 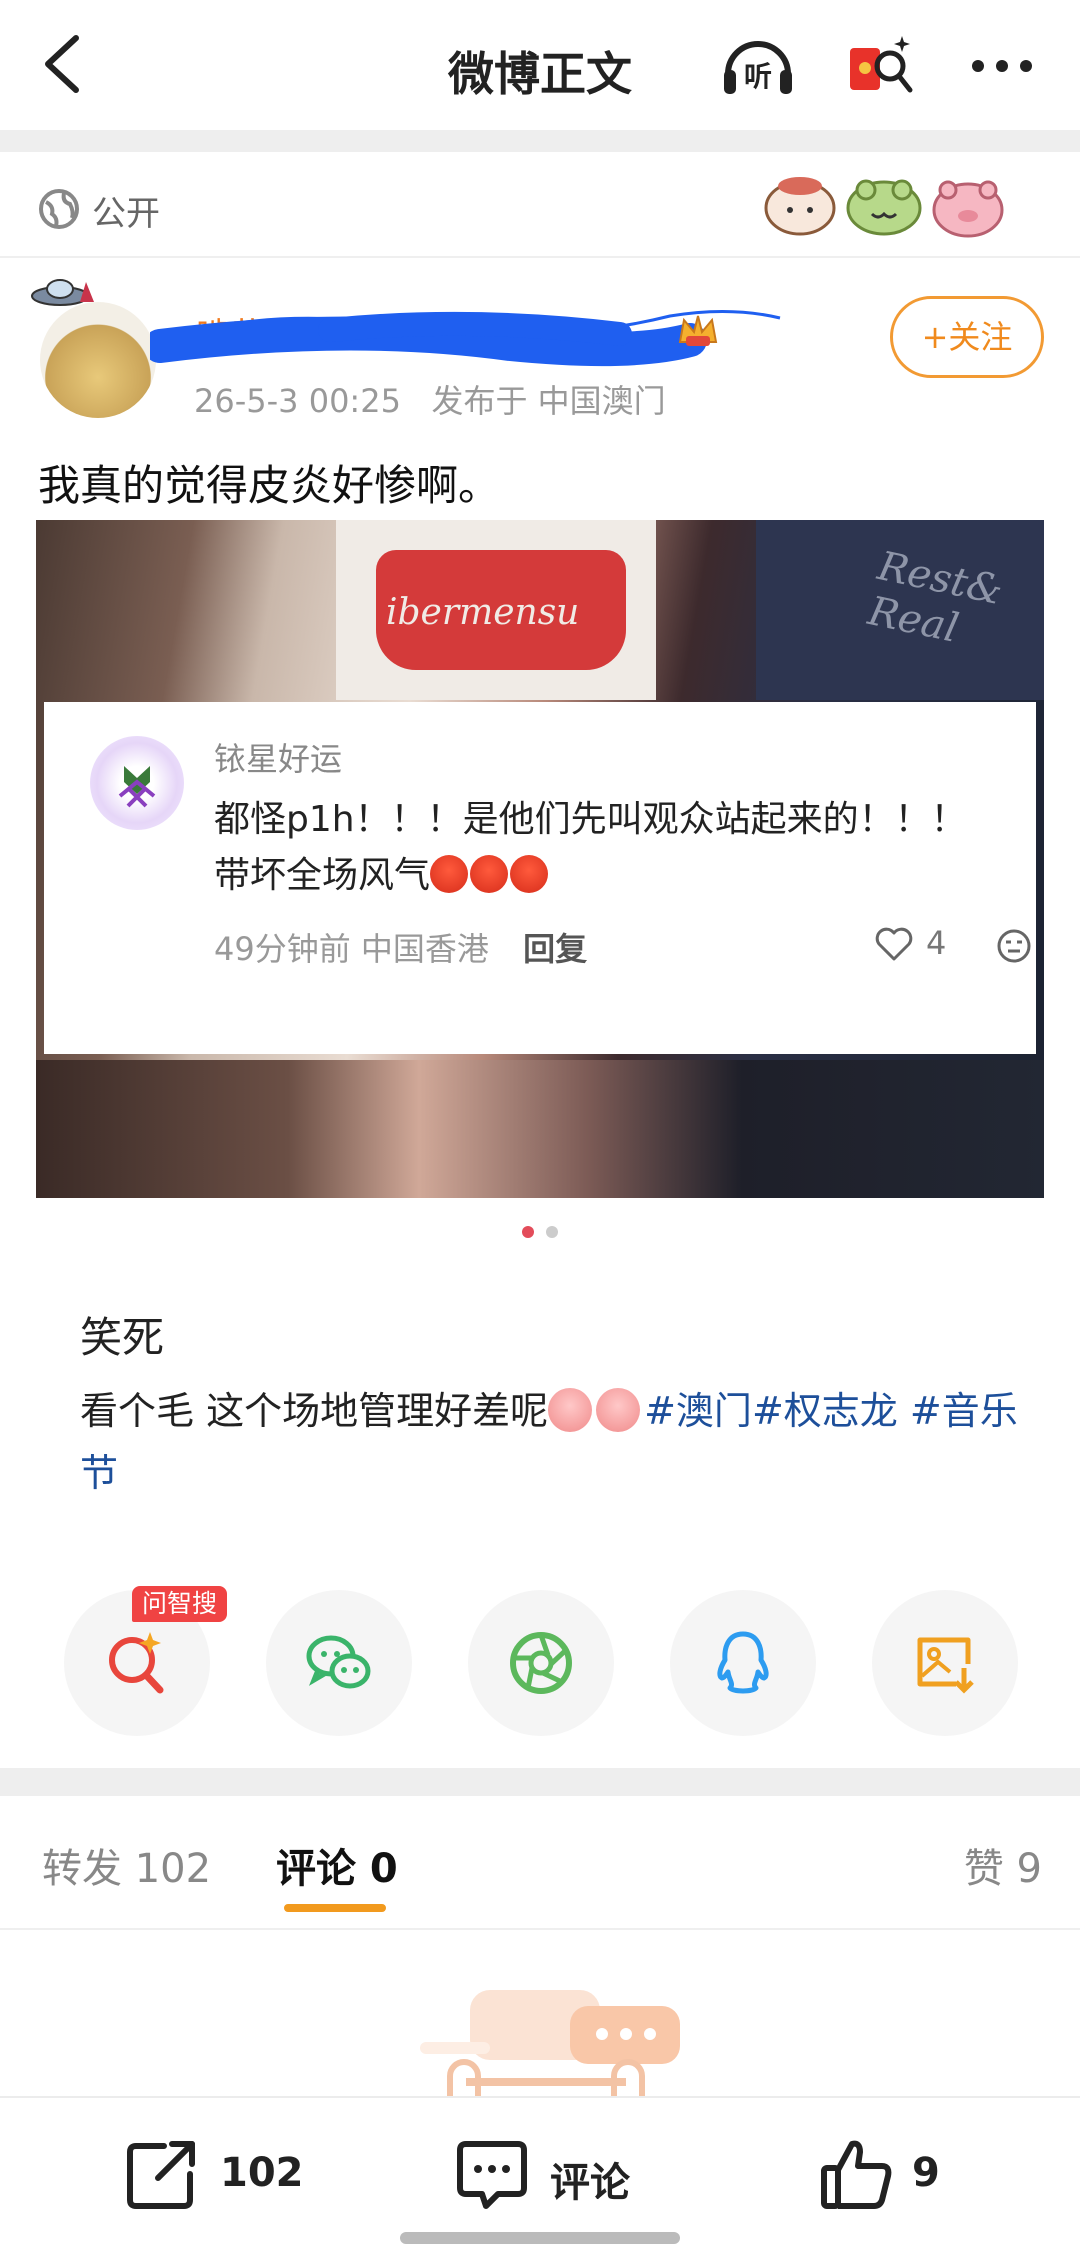 What do you see at coordinates (297, 401) in the screenshot?
I see `post-timestamp: 26-5-3 00:25` at bounding box center [297, 401].